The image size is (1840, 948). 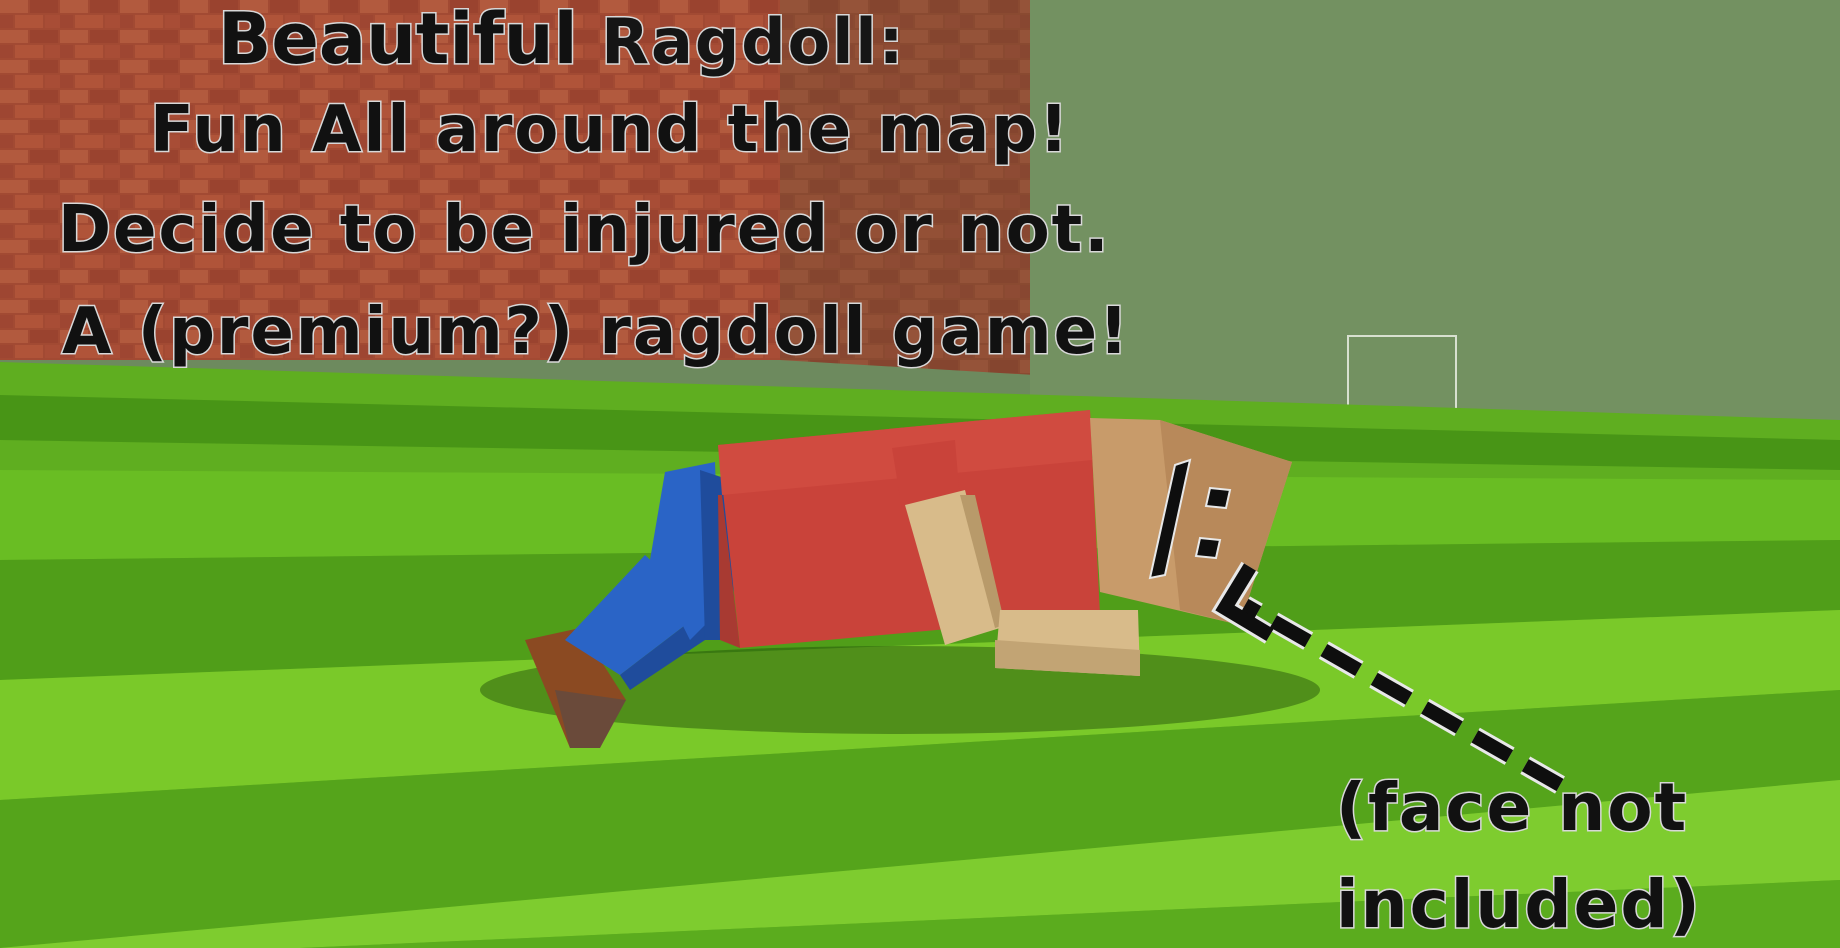 What do you see at coordinates (609, 130) in the screenshot?
I see `caption-line-1: Fun All around the map!` at bounding box center [609, 130].